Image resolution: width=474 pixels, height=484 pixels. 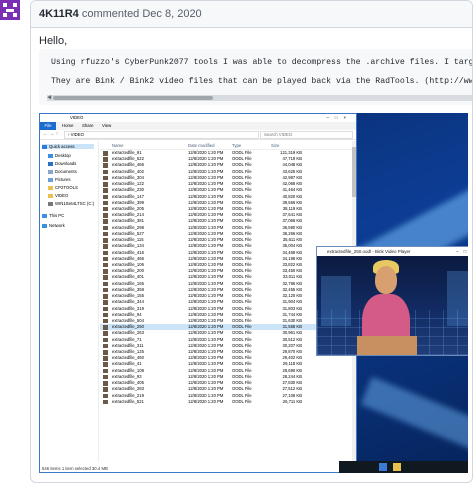 I want to click on status-bar: 546 items 1 item selected 30.4 MB, so click(x=75, y=468).